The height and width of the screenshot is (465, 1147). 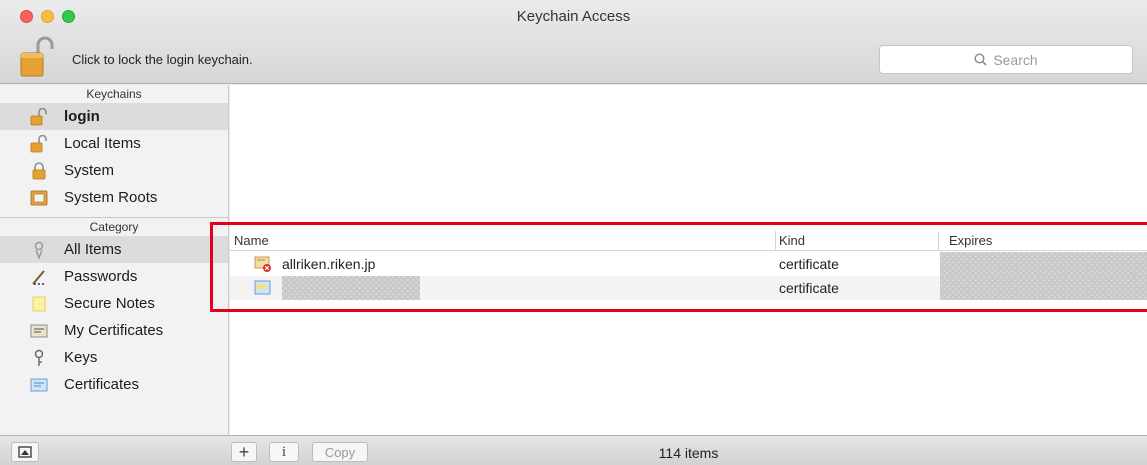 I want to click on sidebar-item-label: System Roots, so click(x=111, y=197).